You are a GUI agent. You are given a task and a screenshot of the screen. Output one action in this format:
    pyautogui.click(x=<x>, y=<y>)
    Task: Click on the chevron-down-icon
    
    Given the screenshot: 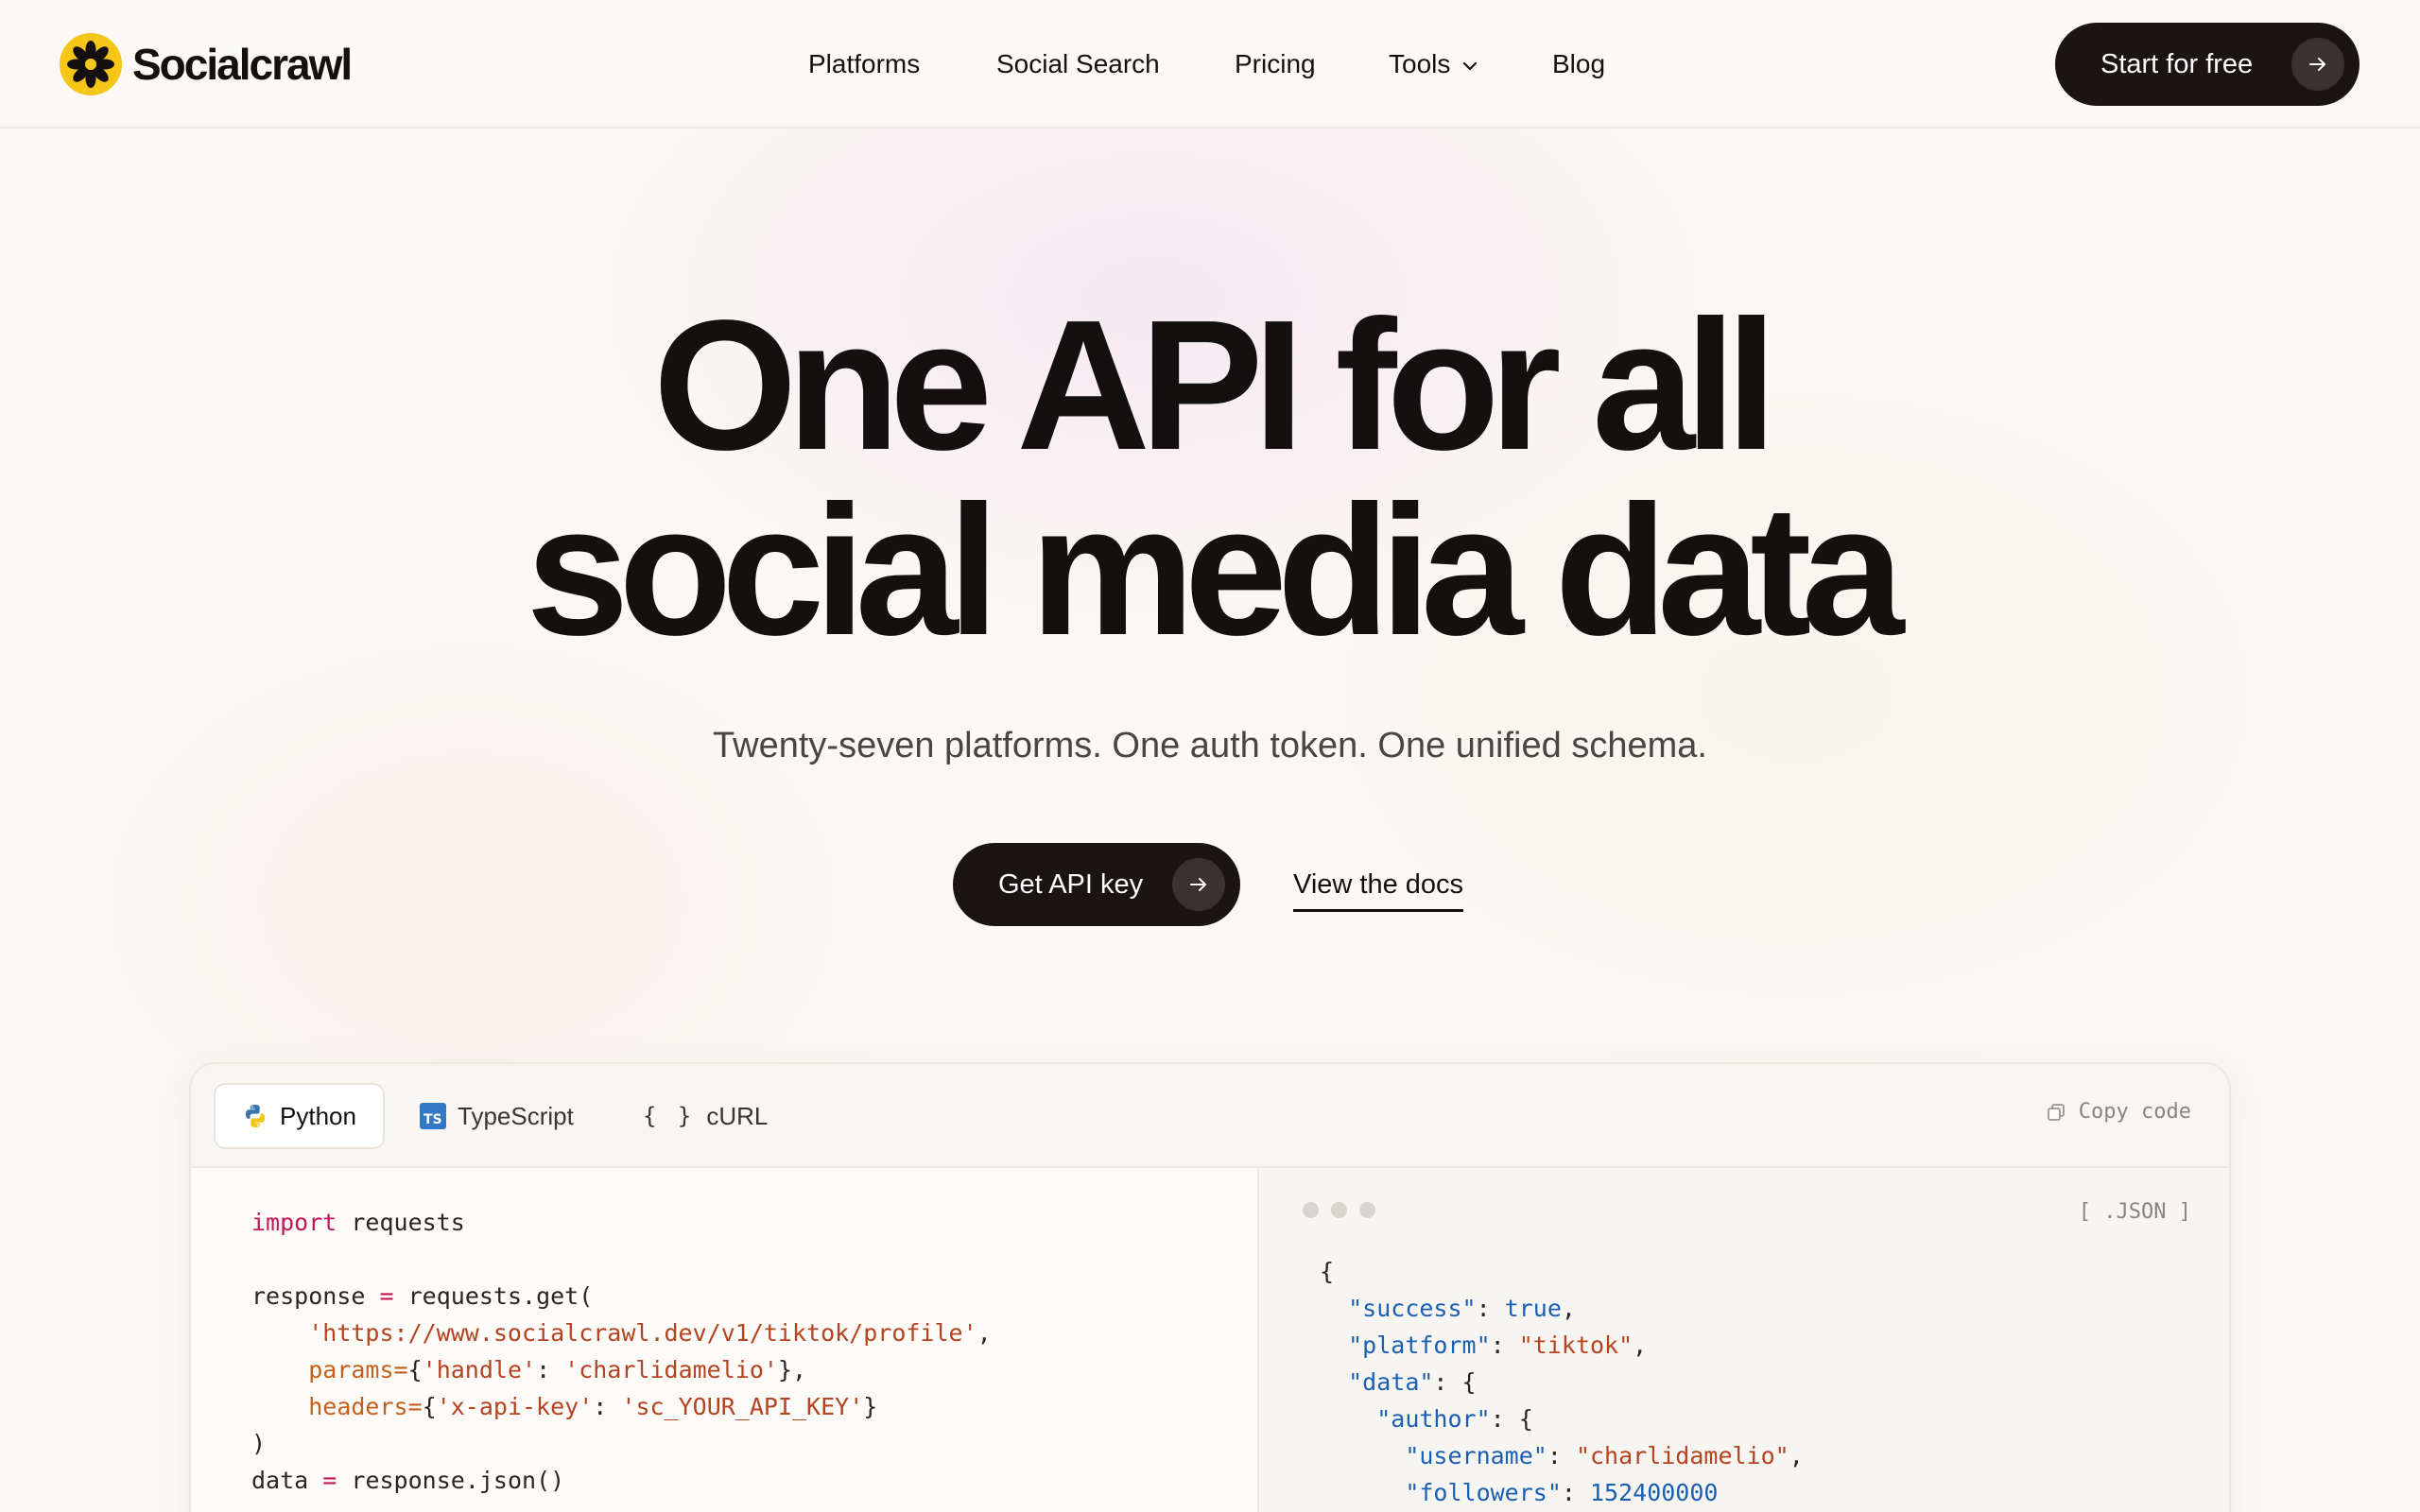 What is the action you would take?
    pyautogui.click(x=1470, y=66)
    